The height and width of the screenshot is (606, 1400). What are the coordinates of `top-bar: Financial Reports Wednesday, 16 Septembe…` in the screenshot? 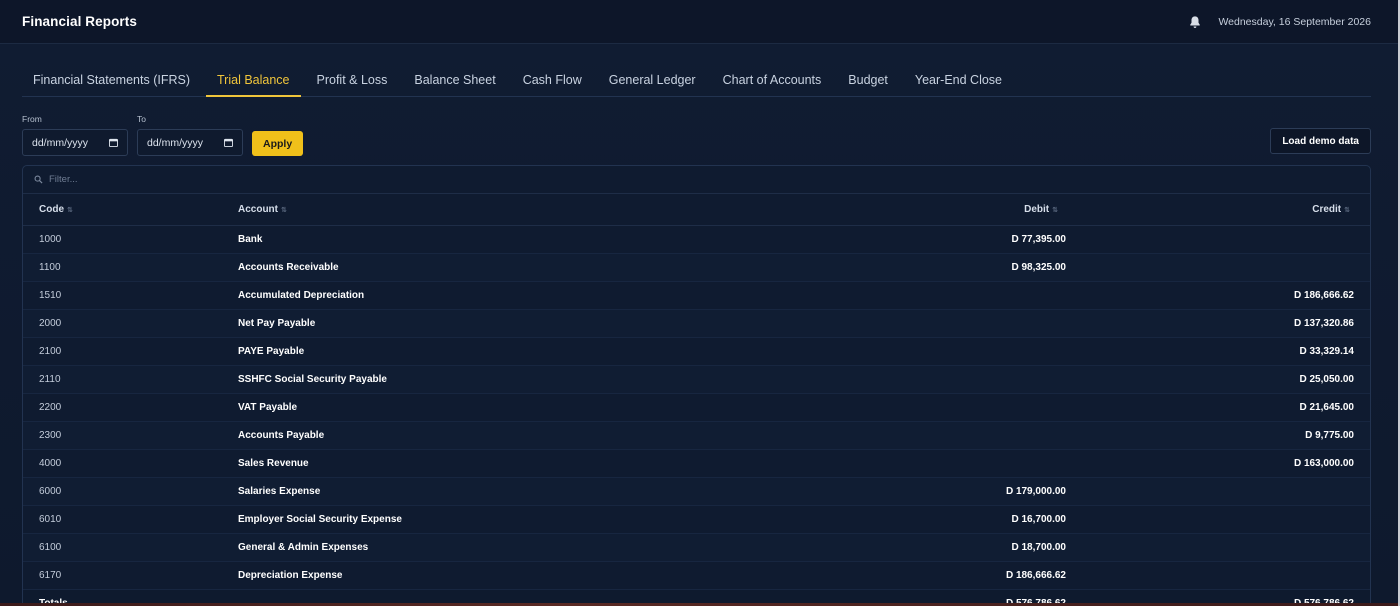 It's located at (699, 22).